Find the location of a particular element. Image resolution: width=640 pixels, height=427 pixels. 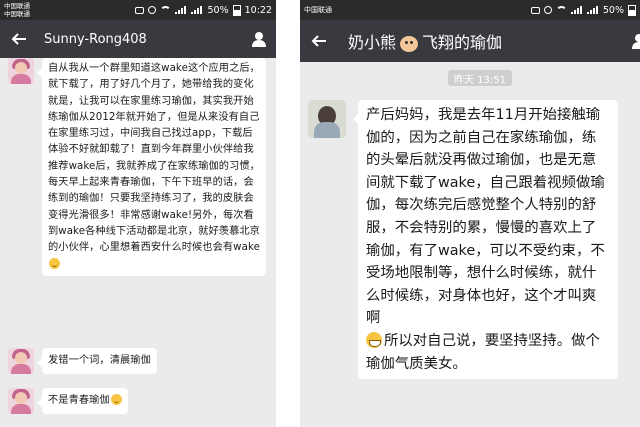

chat-title: 奶小熊 飞翔的瑜伽 is located at coordinates (425, 41).